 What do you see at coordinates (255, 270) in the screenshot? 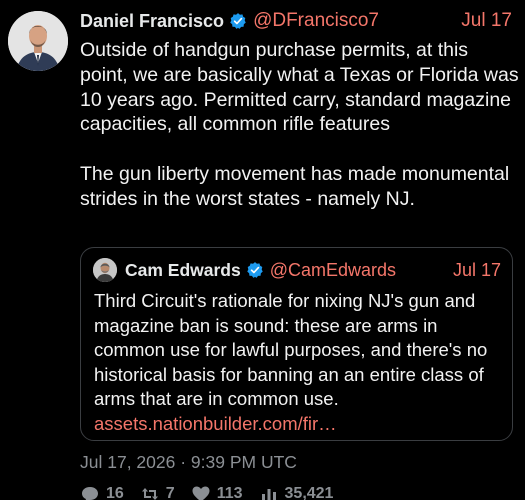
I see `quoted-verified-badge-icon` at bounding box center [255, 270].